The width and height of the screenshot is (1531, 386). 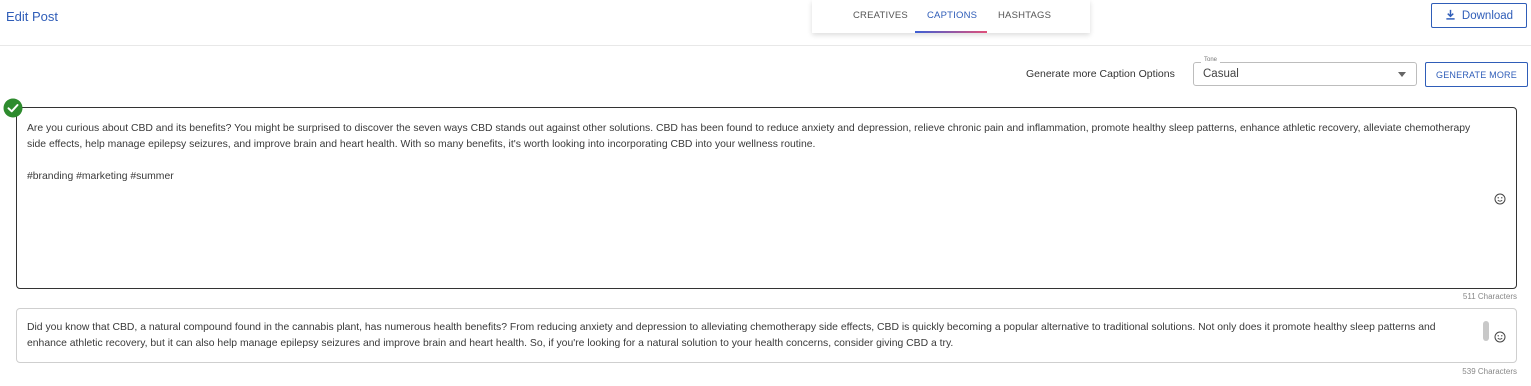 What do you see at coordinates (880, 15) in the screenshot?
I see `tab-creatives: CREATIVES` at bounding box center [880, 15].